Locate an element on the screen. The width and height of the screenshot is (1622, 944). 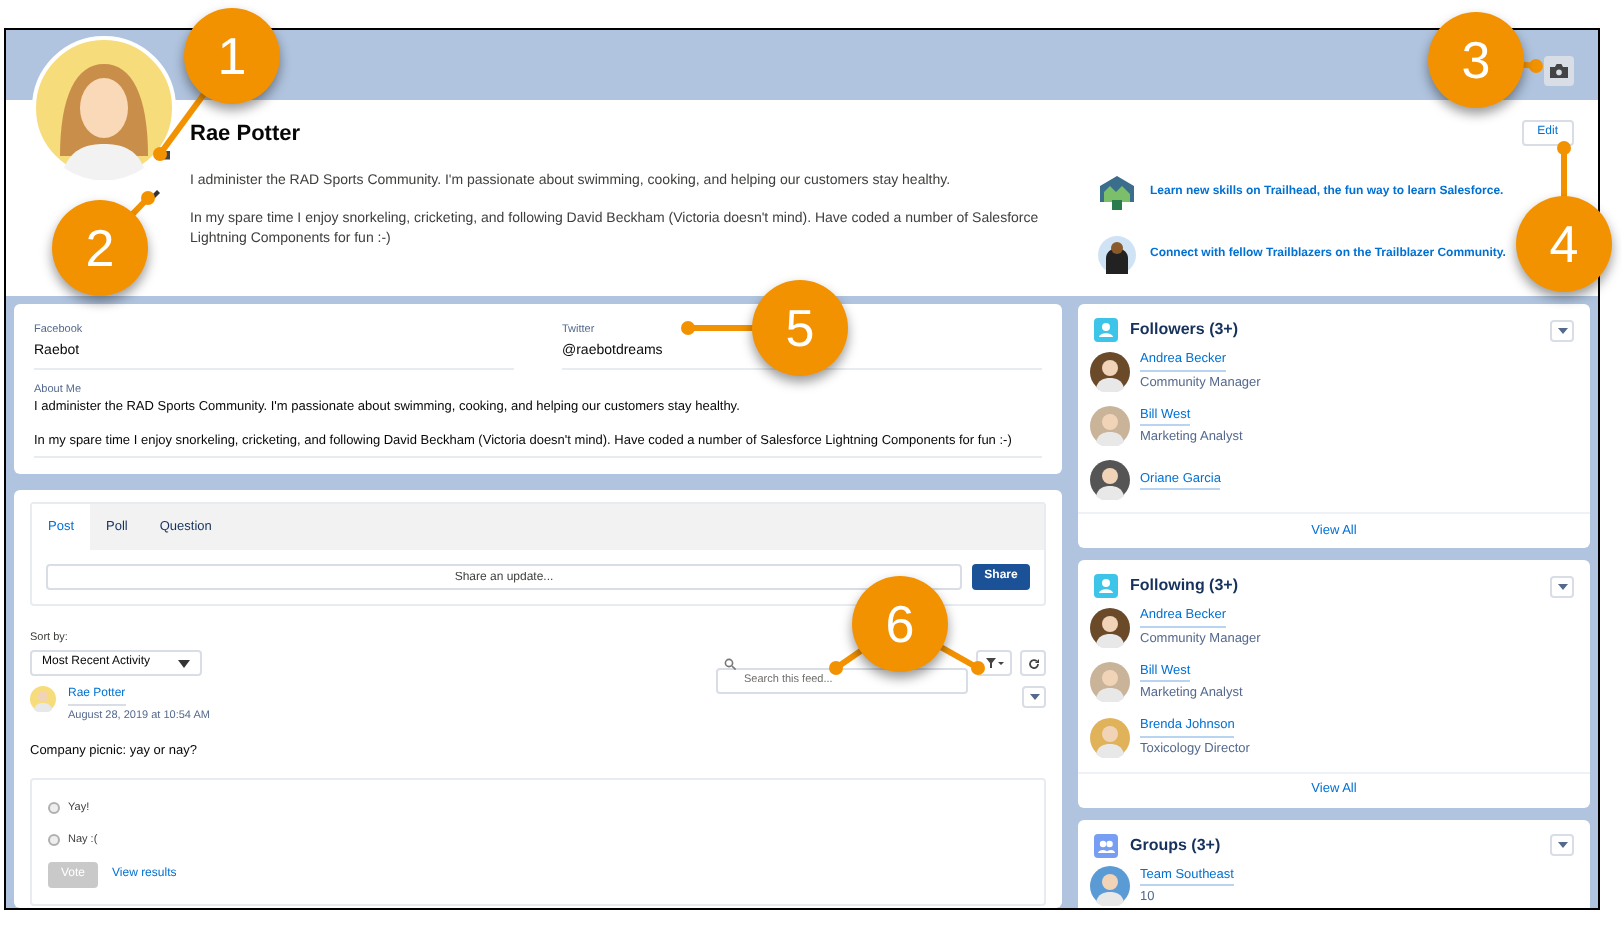
camera-icon is located at coordinates (1559, 71).